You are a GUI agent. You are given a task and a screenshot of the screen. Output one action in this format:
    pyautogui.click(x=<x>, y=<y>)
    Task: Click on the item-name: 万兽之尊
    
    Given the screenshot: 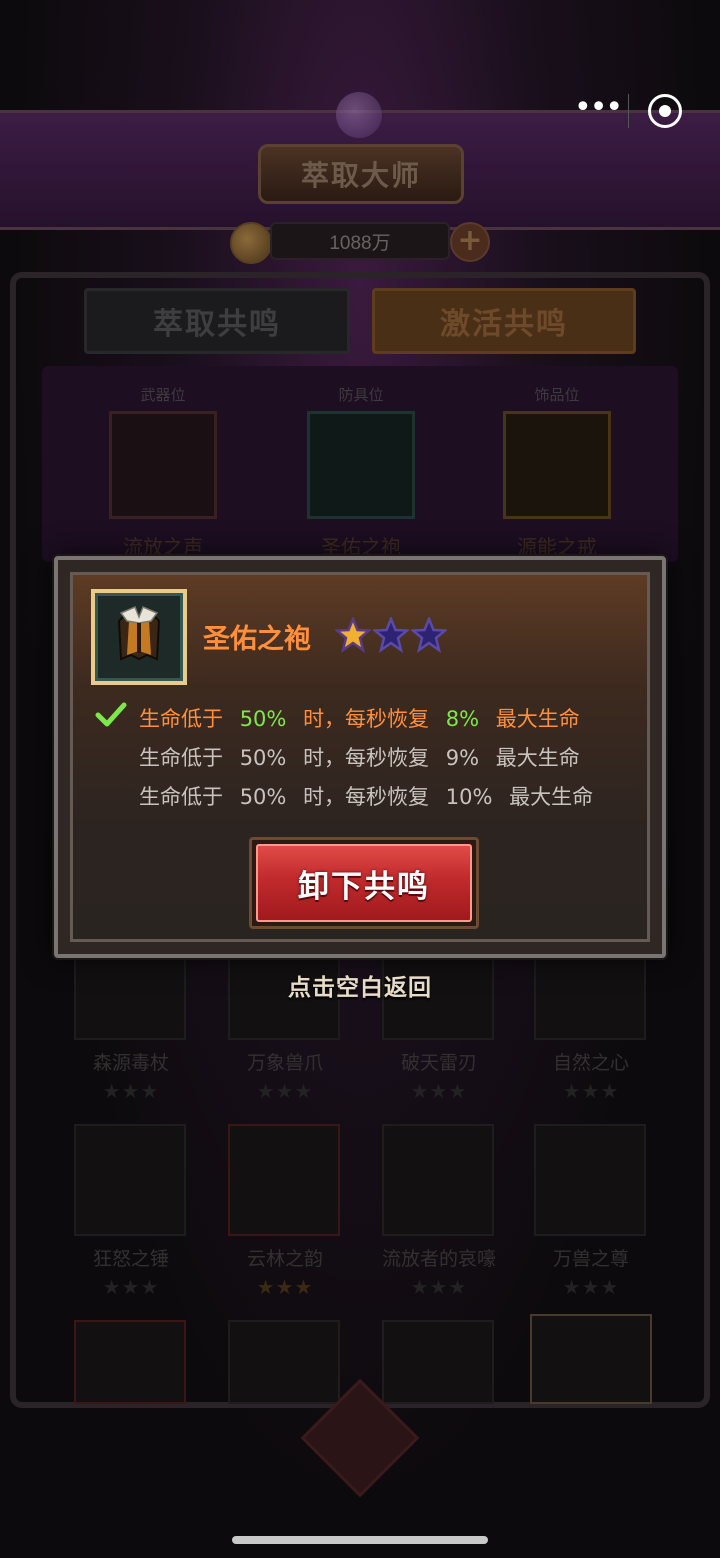 What is the action you would take?
    pyautogui.click(x=590, y=1259)
    